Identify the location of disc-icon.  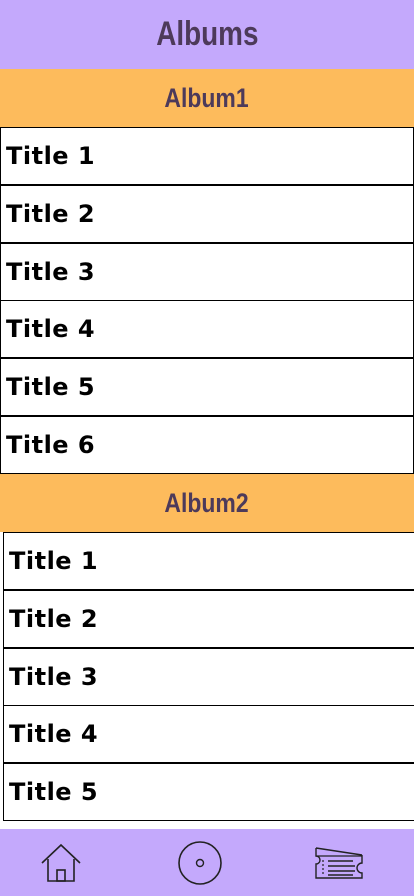
(200, 862).